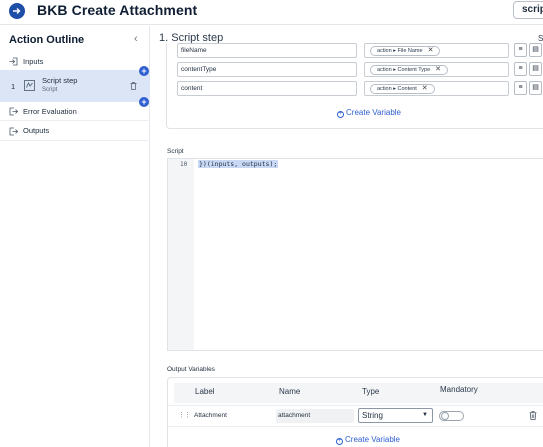 The image size is (543, 447). I want to click on back-icon, so click(17, 11).